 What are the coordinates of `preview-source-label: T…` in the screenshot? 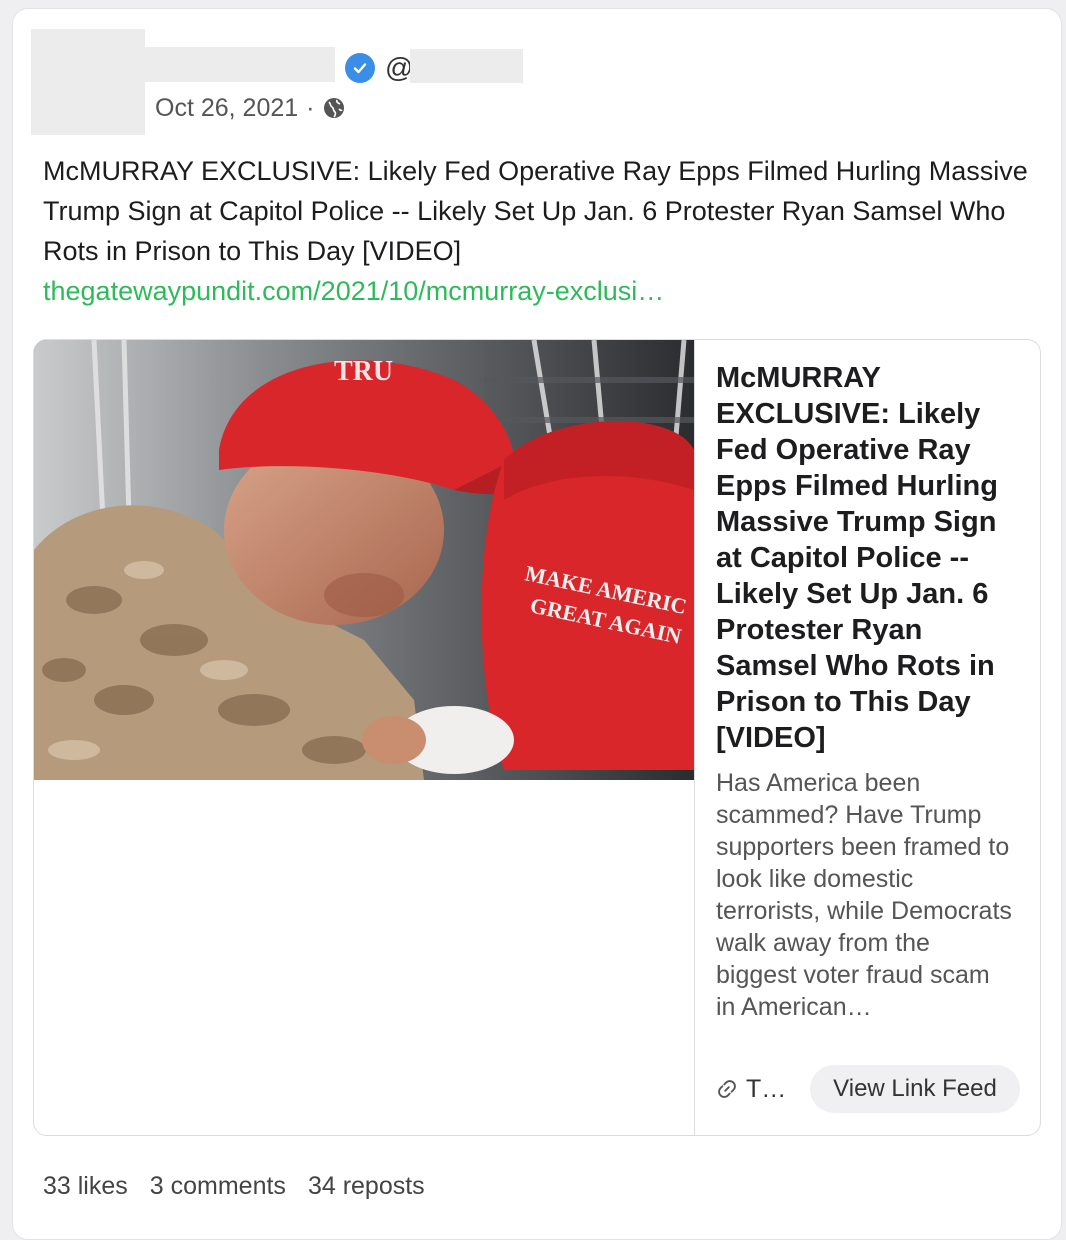 It's located at (766, 1089).